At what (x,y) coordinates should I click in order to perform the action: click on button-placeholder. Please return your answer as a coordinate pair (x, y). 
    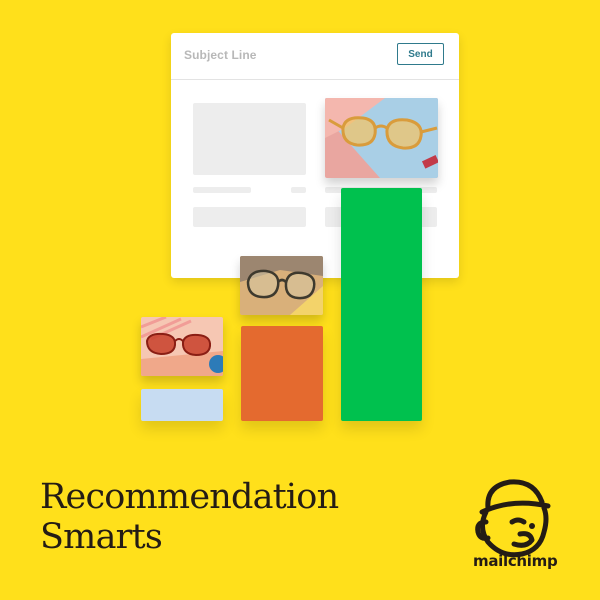
    Looking at the image, I should click on (249, 217).